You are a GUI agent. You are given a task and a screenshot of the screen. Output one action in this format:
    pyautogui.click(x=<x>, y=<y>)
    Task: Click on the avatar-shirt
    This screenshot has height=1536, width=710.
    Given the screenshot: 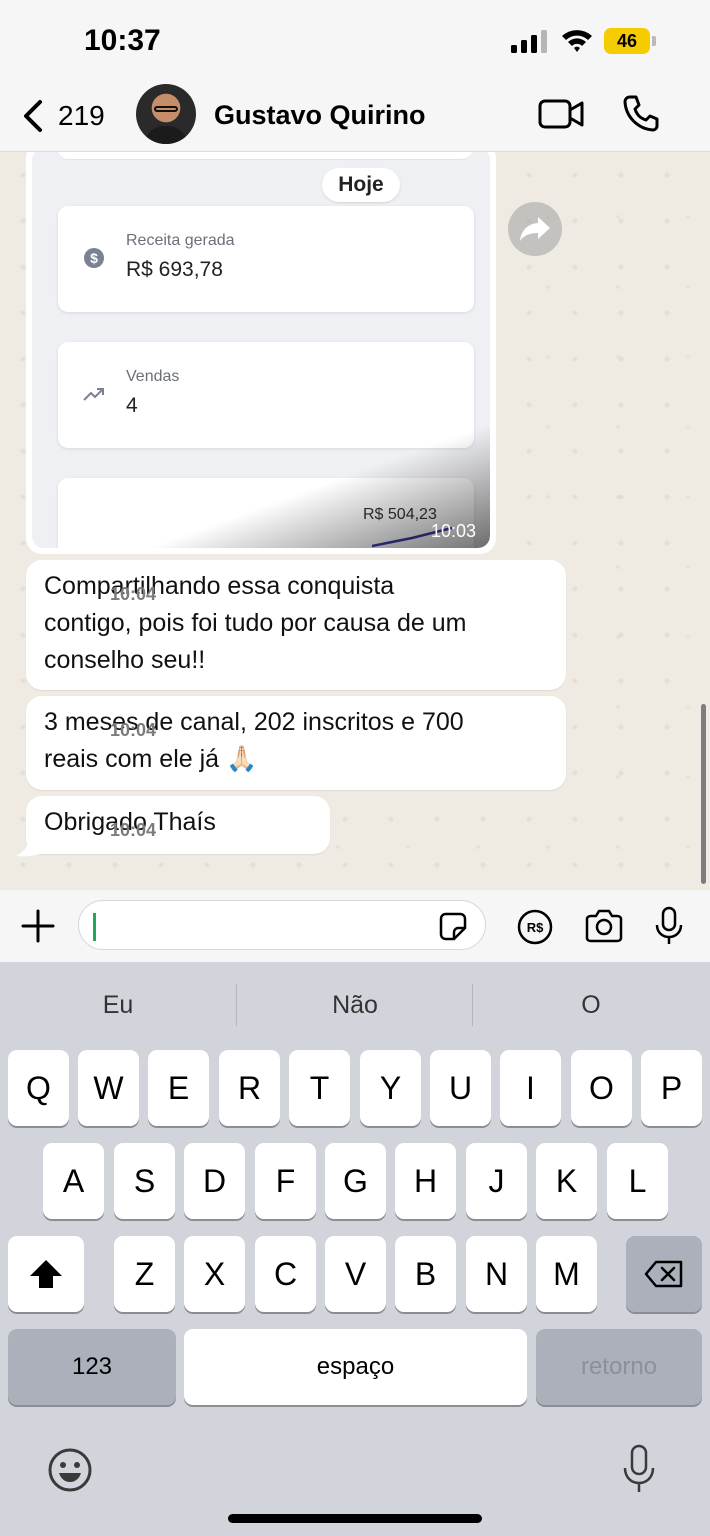 What is the action you would take?
    pyautogui.click(x=166, y=135)
    